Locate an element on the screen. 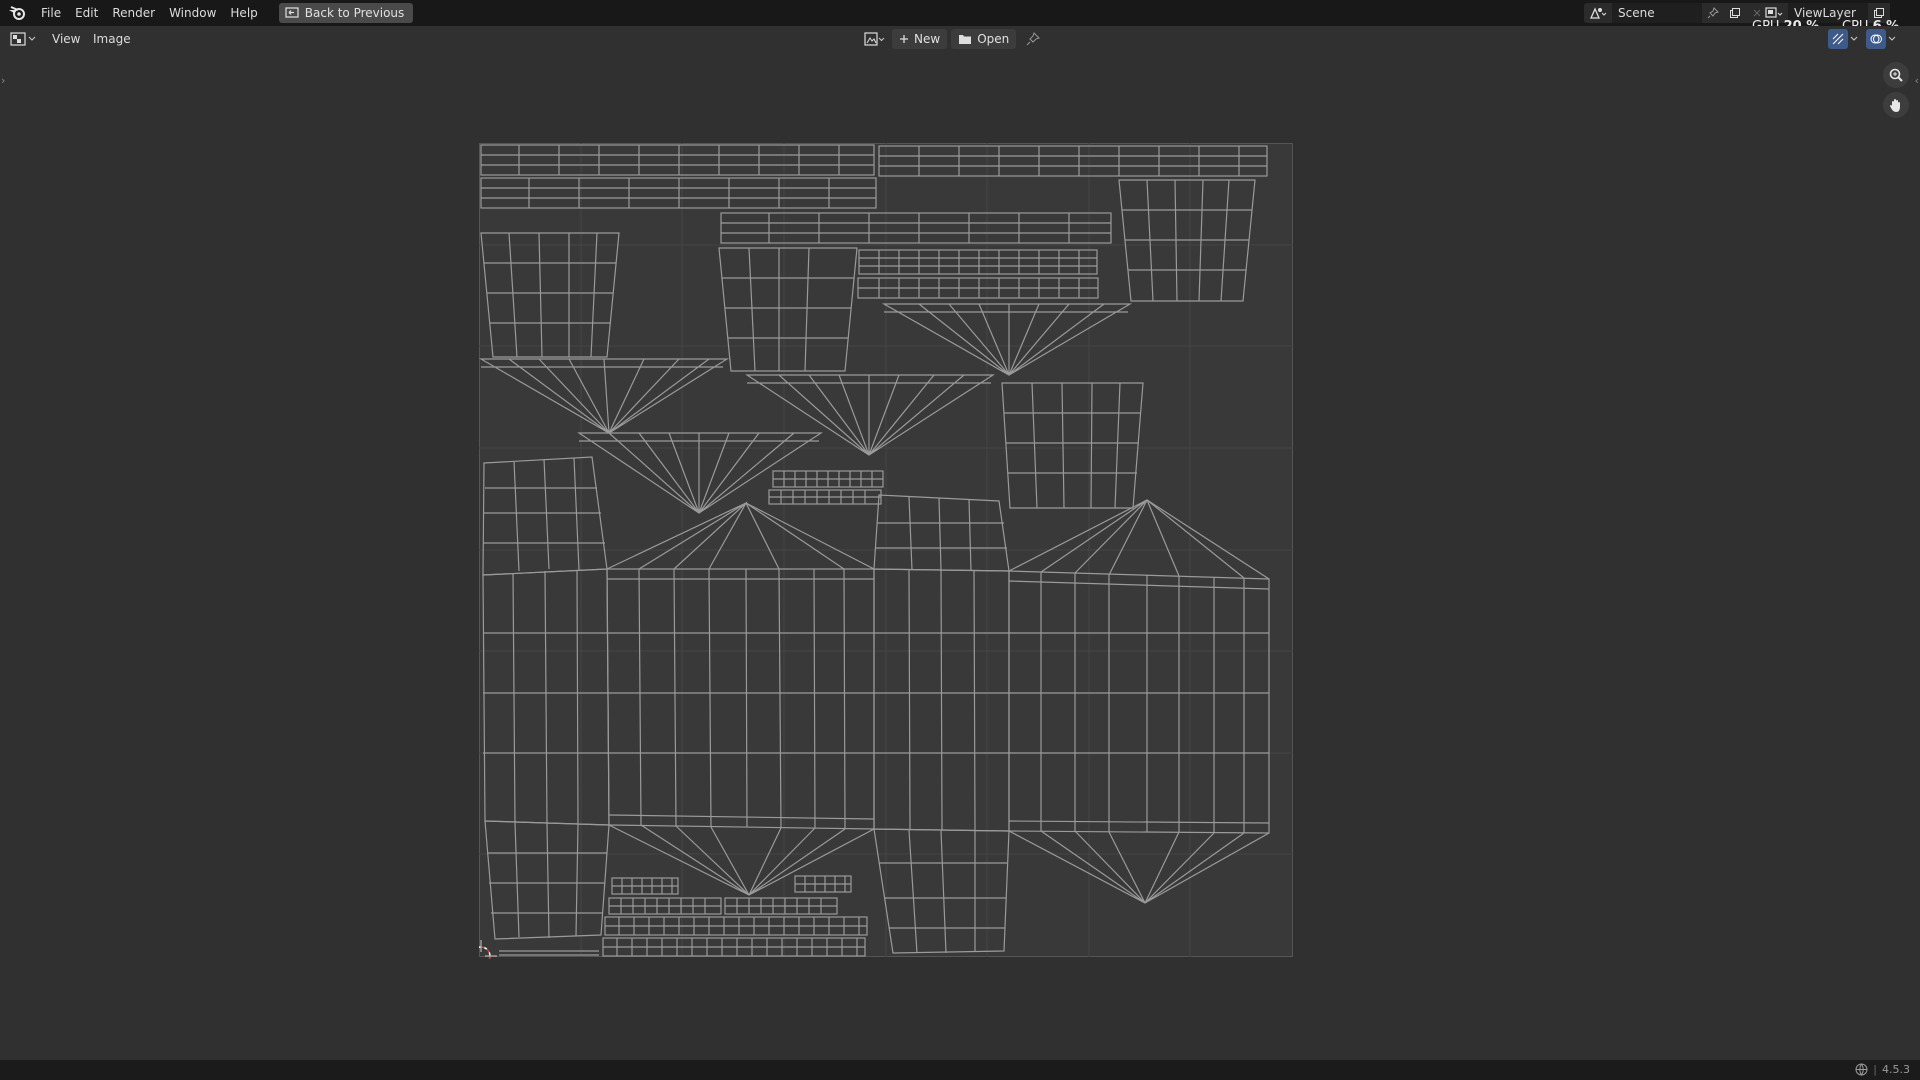 The height and width of the screenshot is (1080, 1920). overlays-button is located at coordinates (1876, 39).